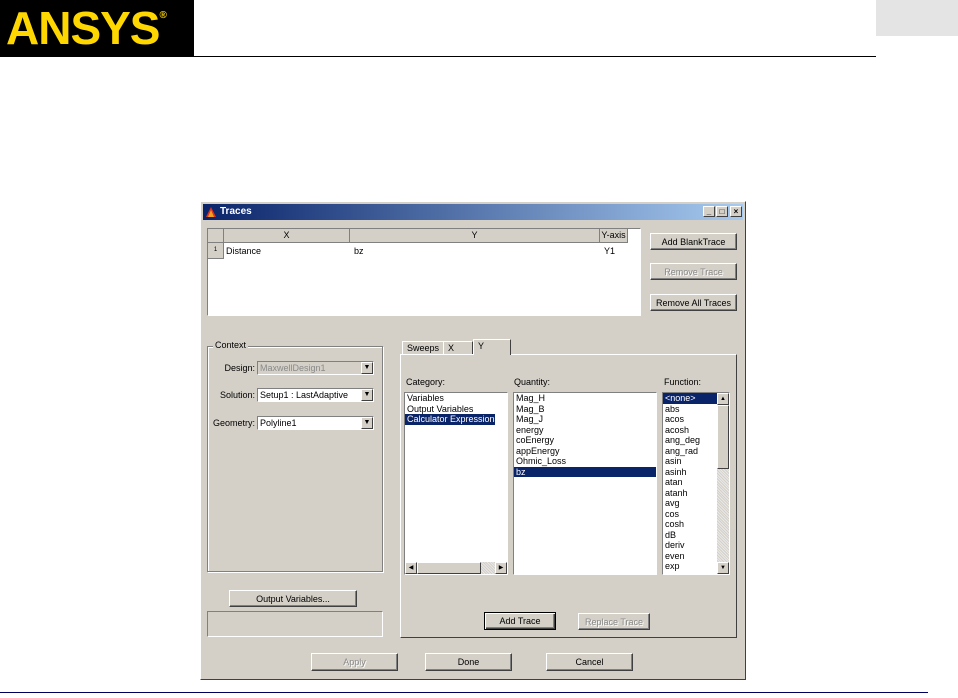  I want to click on function-scroll-thumb, so click(723, 437).